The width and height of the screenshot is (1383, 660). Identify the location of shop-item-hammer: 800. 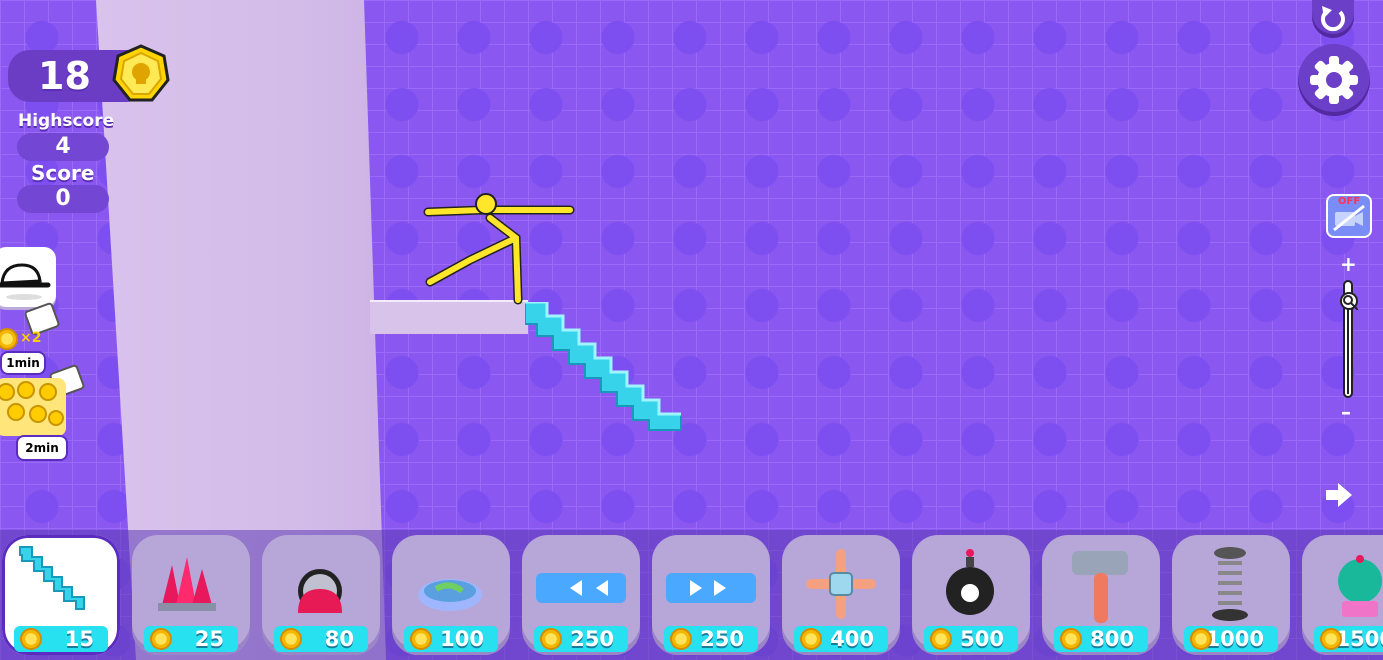
(1101, 595).